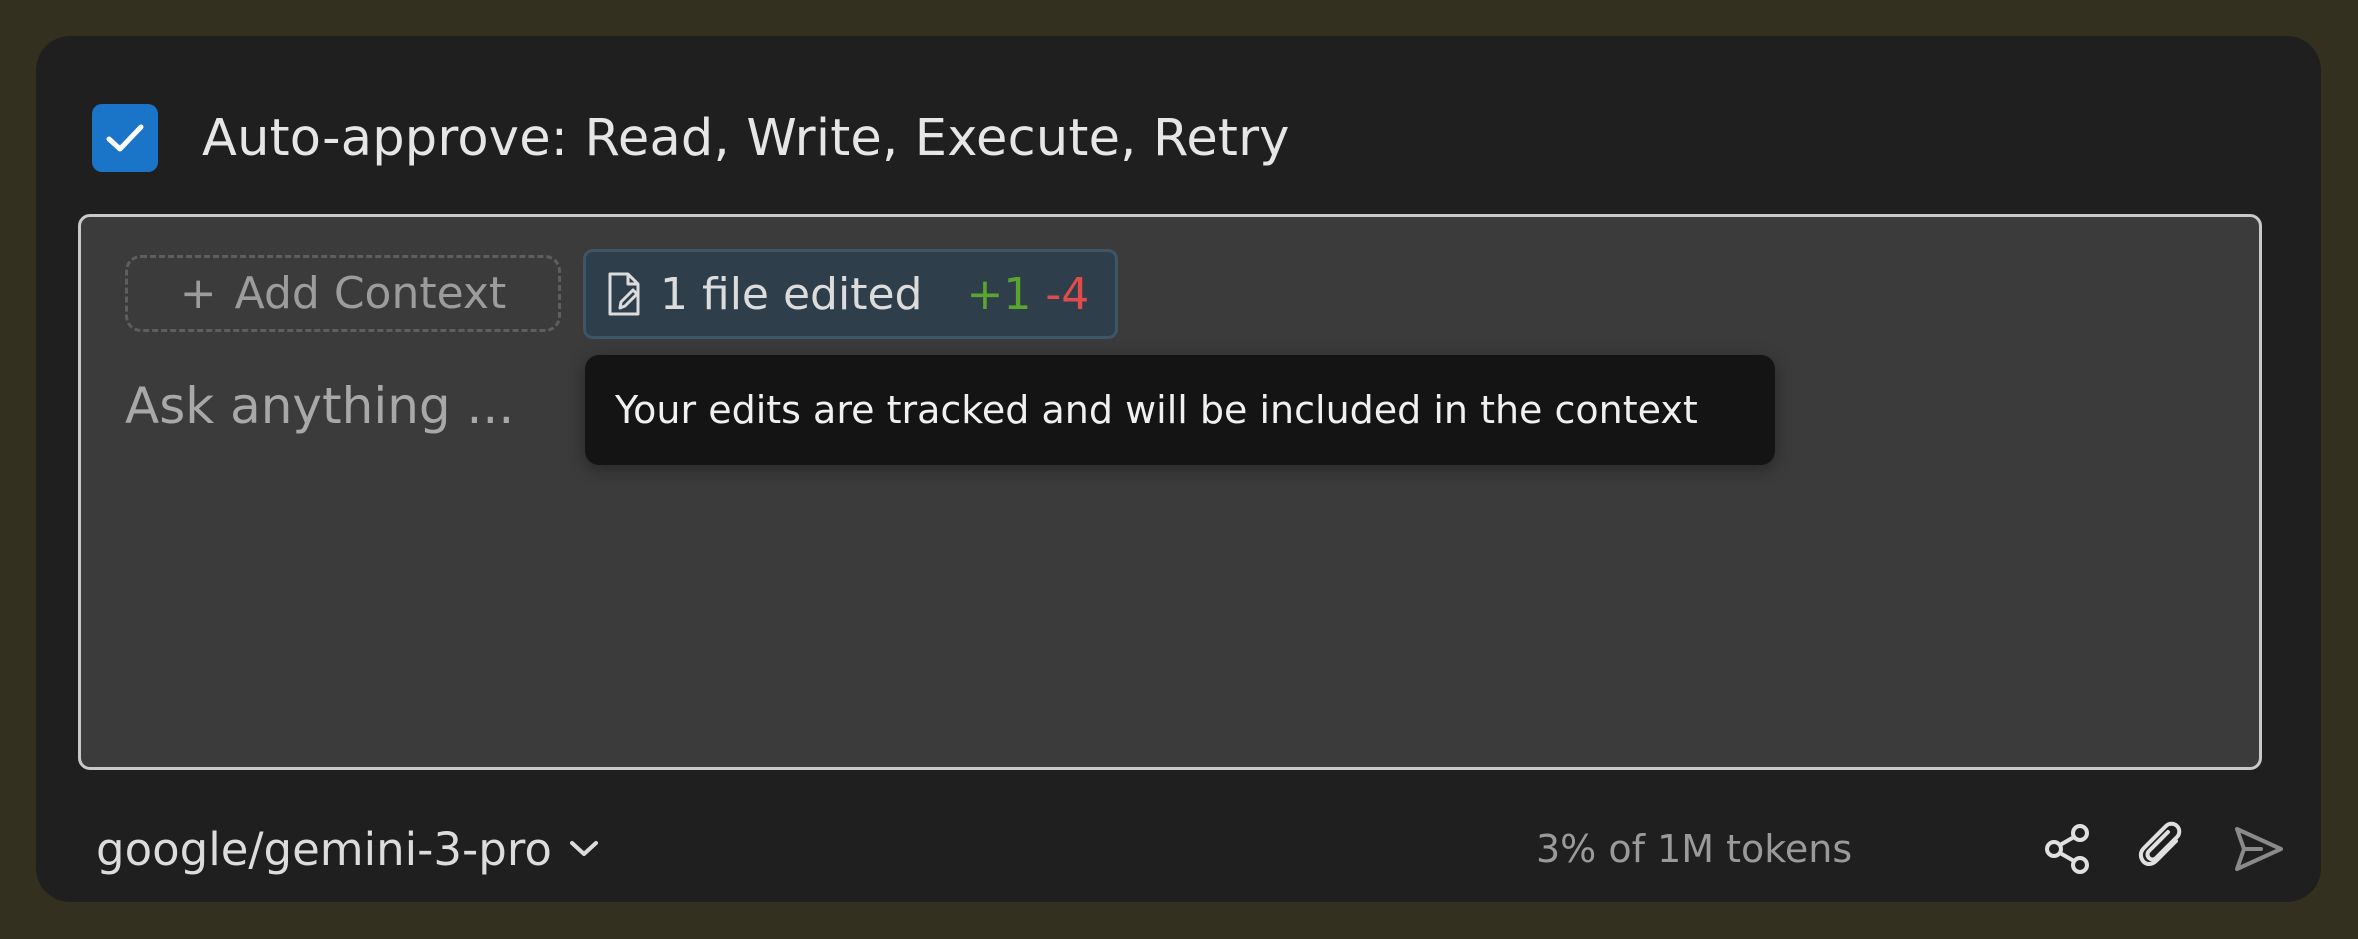 This screenshot has height=939, width=2358. What do you see at coordinates (324, 849) in the screenshot?
I see `model-name: google/gemini-3-pro` at bounding box center [324, 849].